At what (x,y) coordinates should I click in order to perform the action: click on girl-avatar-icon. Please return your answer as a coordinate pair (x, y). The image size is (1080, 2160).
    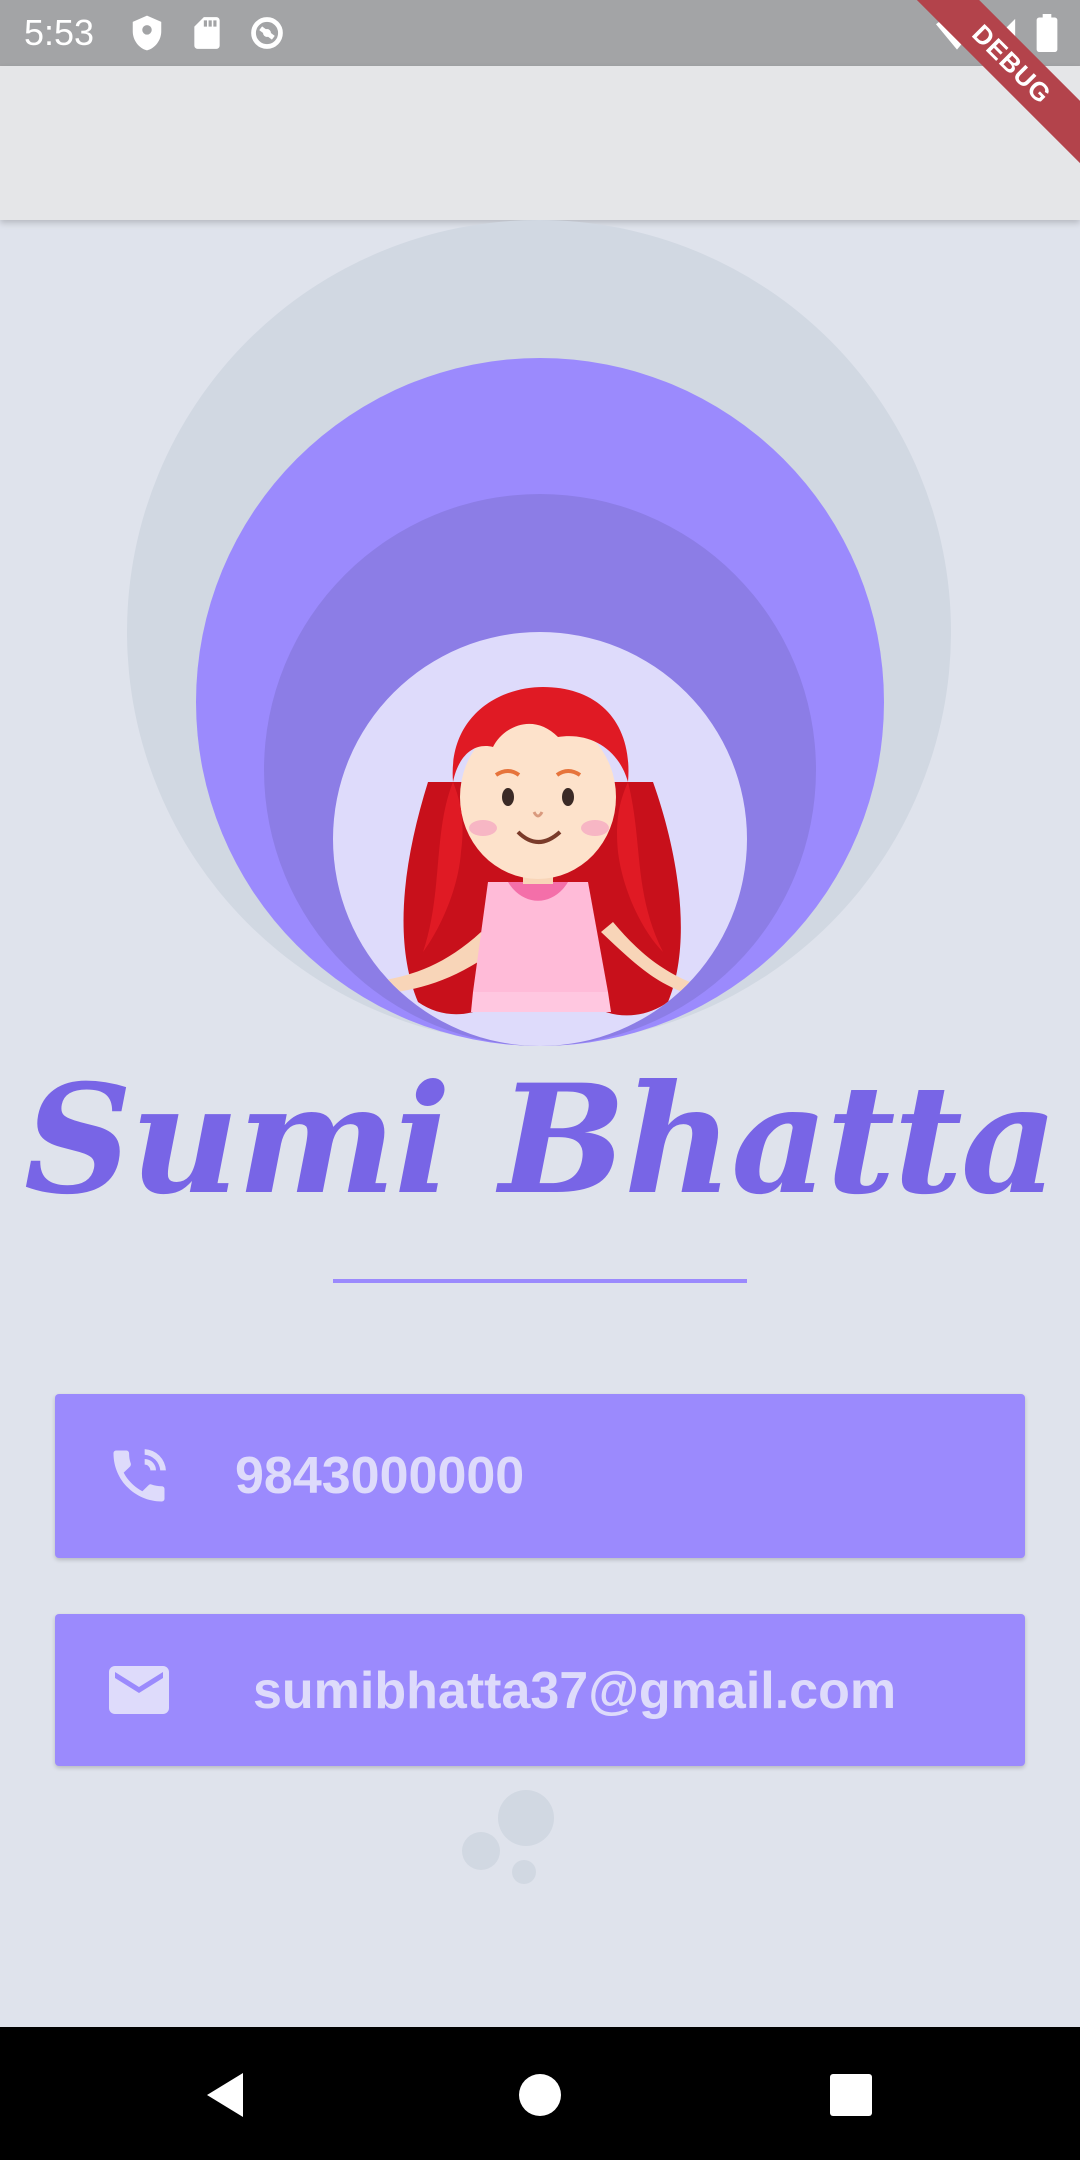
    Looking at the image, I should click on (534, 851).